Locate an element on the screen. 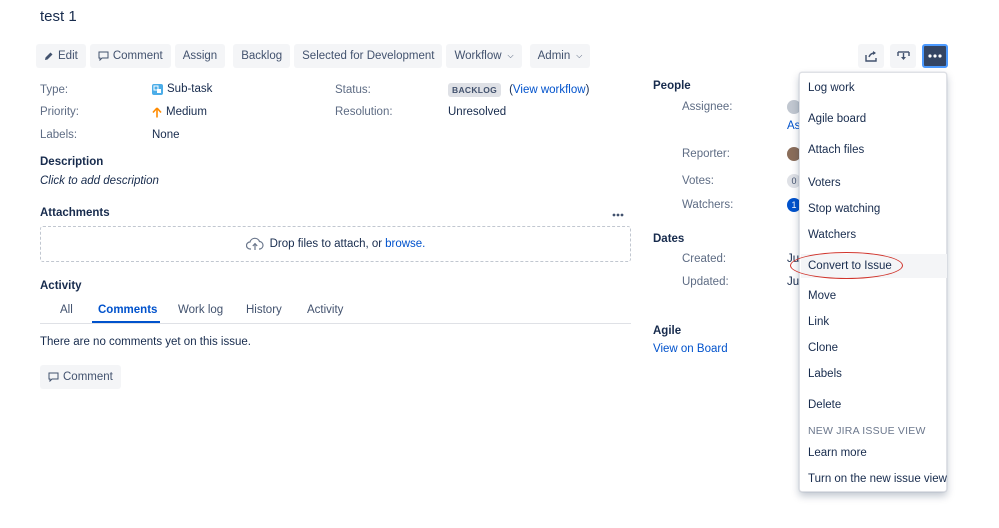  watchers-label: Watchers: is located at coordinates (707, 205).